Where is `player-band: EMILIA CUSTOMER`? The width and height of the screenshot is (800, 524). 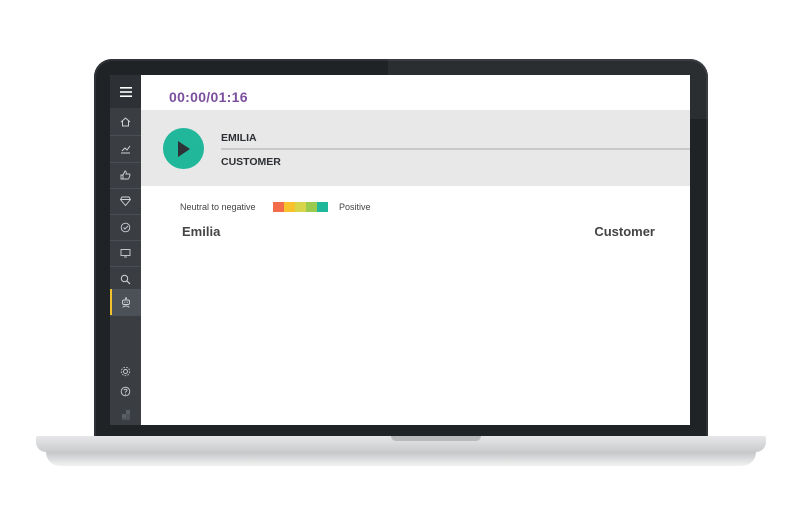 player-band: EMILIA CUSTOMER is located at coordinates (415, 148).